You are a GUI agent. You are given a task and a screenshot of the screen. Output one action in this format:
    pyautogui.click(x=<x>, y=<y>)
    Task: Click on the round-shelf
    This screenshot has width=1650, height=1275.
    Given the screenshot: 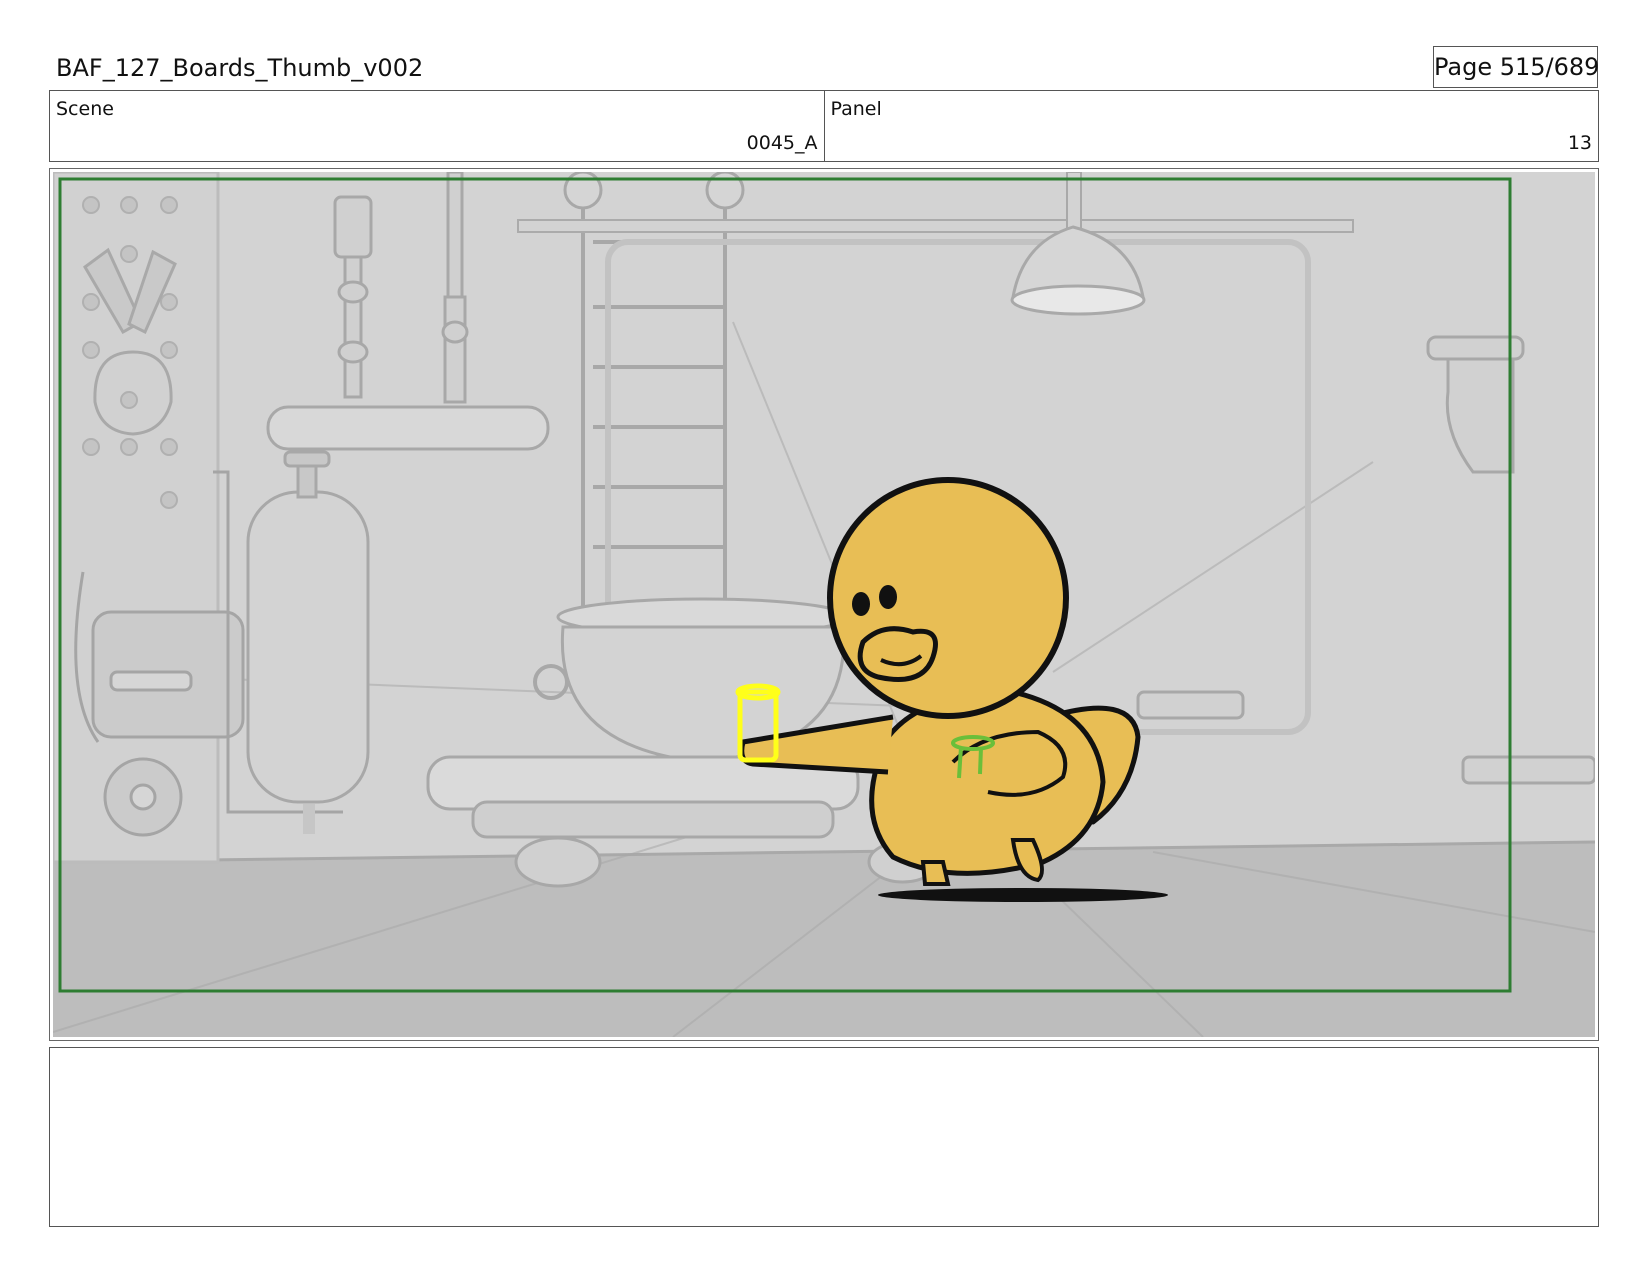 What is the action you would take?
    pyautogui.click(x=408, y=428)
    